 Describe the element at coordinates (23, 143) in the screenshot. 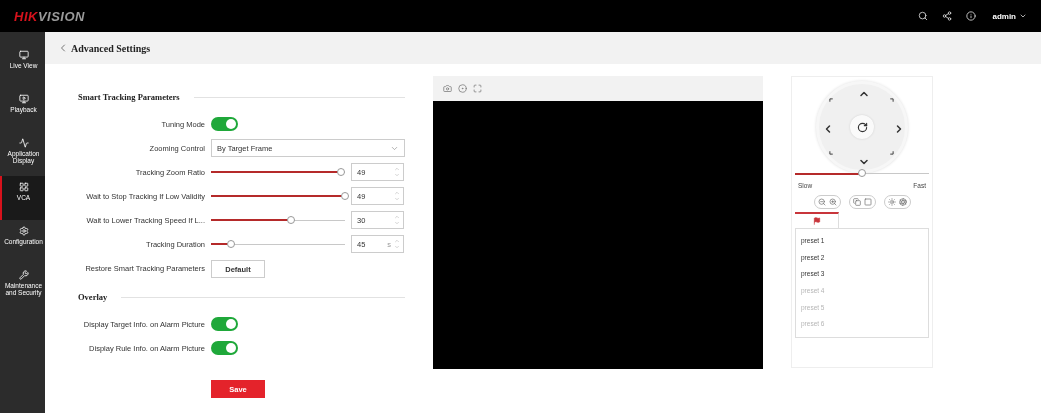

I see `pulse-icon` at that location.